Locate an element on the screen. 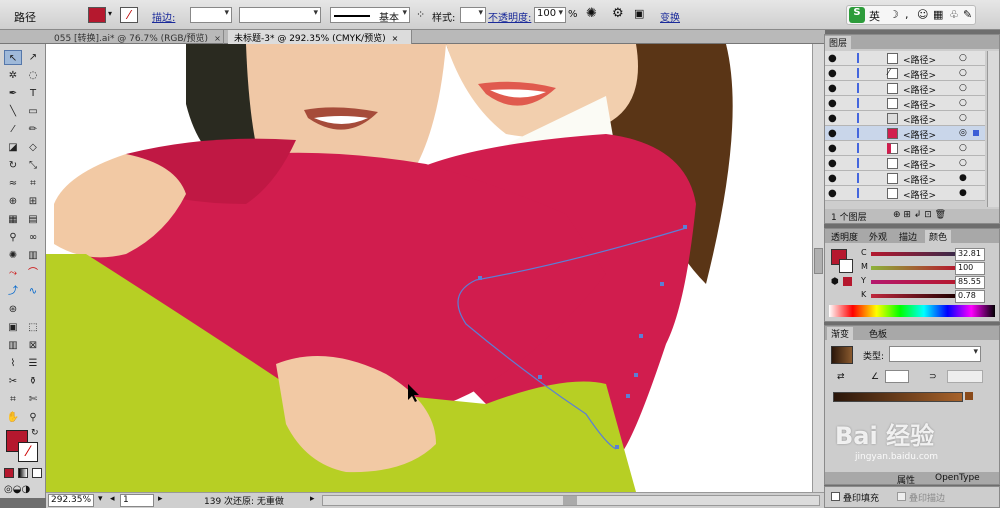 The height and width of the screenshot is (508, 1000). layers-scrollbar is located at coordinates (993, 129).